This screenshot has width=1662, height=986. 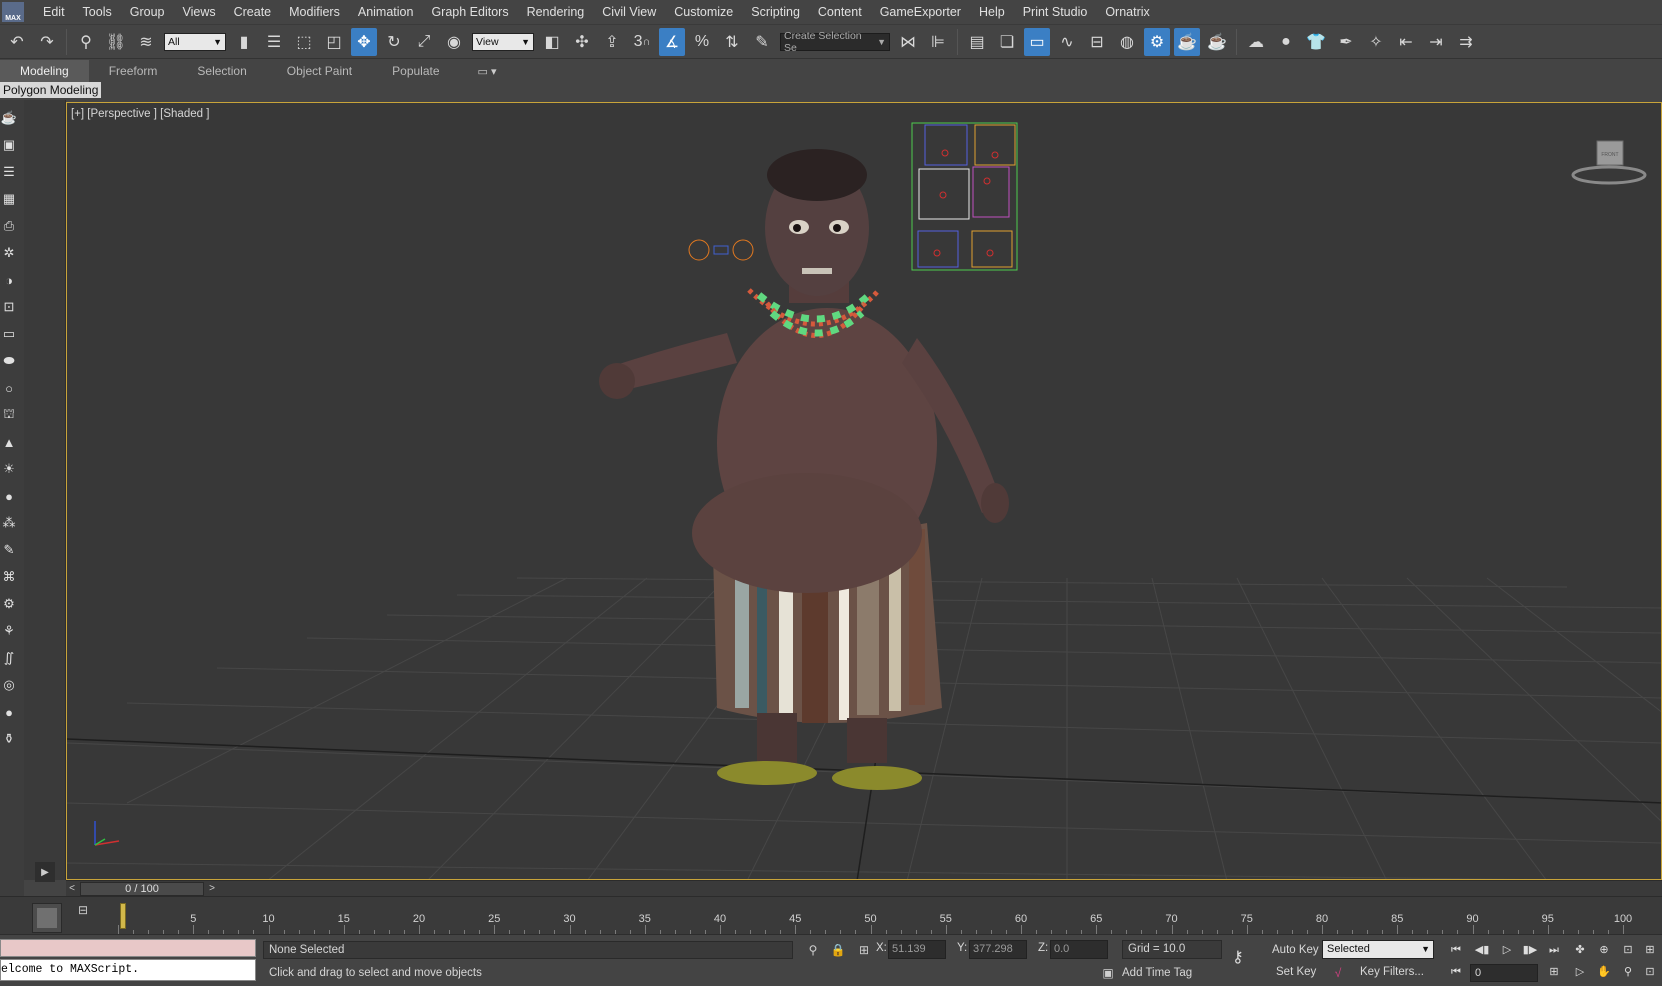 What do you see at coordinates (1456, 972) in the screenshot?
I see `key-mode-toggle-icon: ⏮` at bounding box center [1456, 972].